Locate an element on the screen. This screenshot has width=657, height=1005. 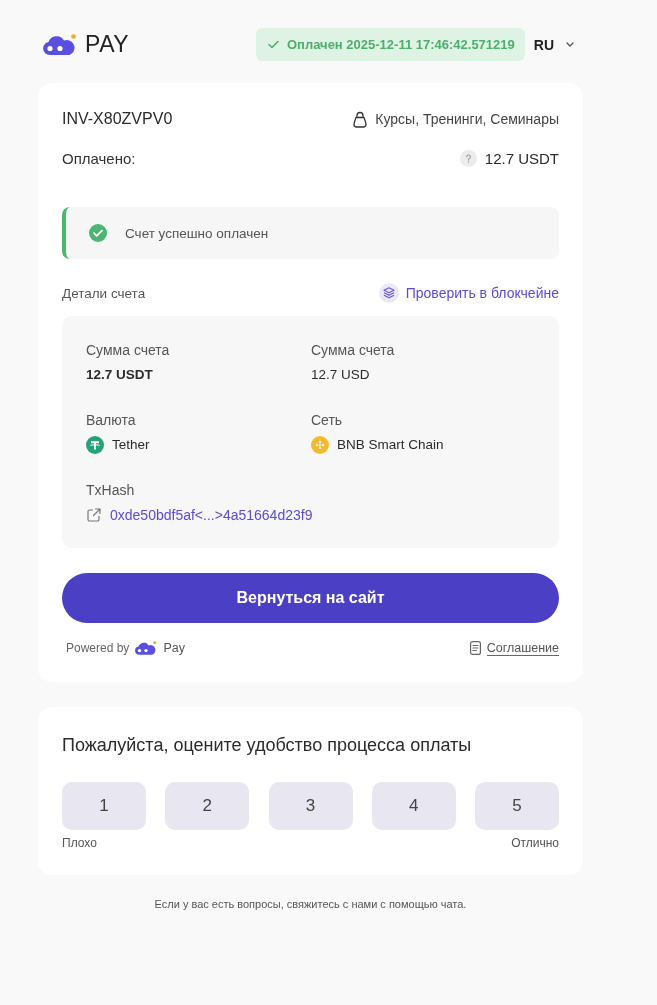
paid-amount: 12.7 USDT is located at coordinates (521, 158).